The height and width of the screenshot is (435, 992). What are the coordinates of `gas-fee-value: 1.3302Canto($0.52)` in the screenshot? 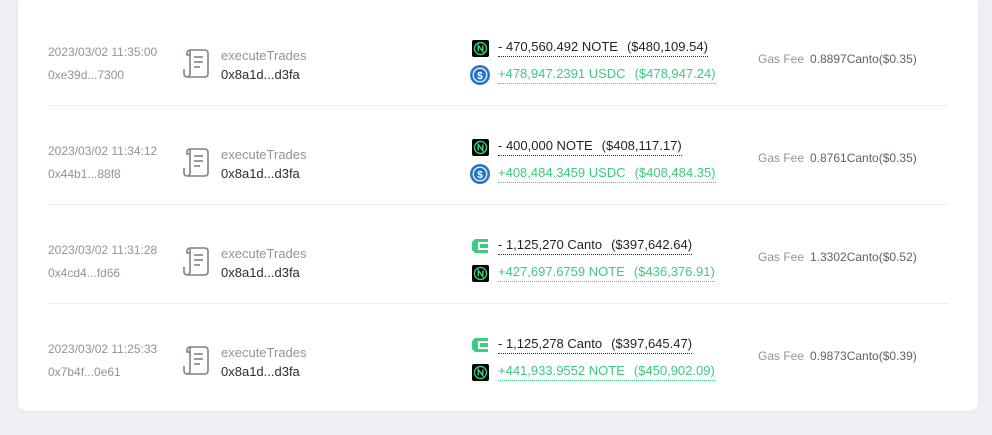 It's located at (863, 257).